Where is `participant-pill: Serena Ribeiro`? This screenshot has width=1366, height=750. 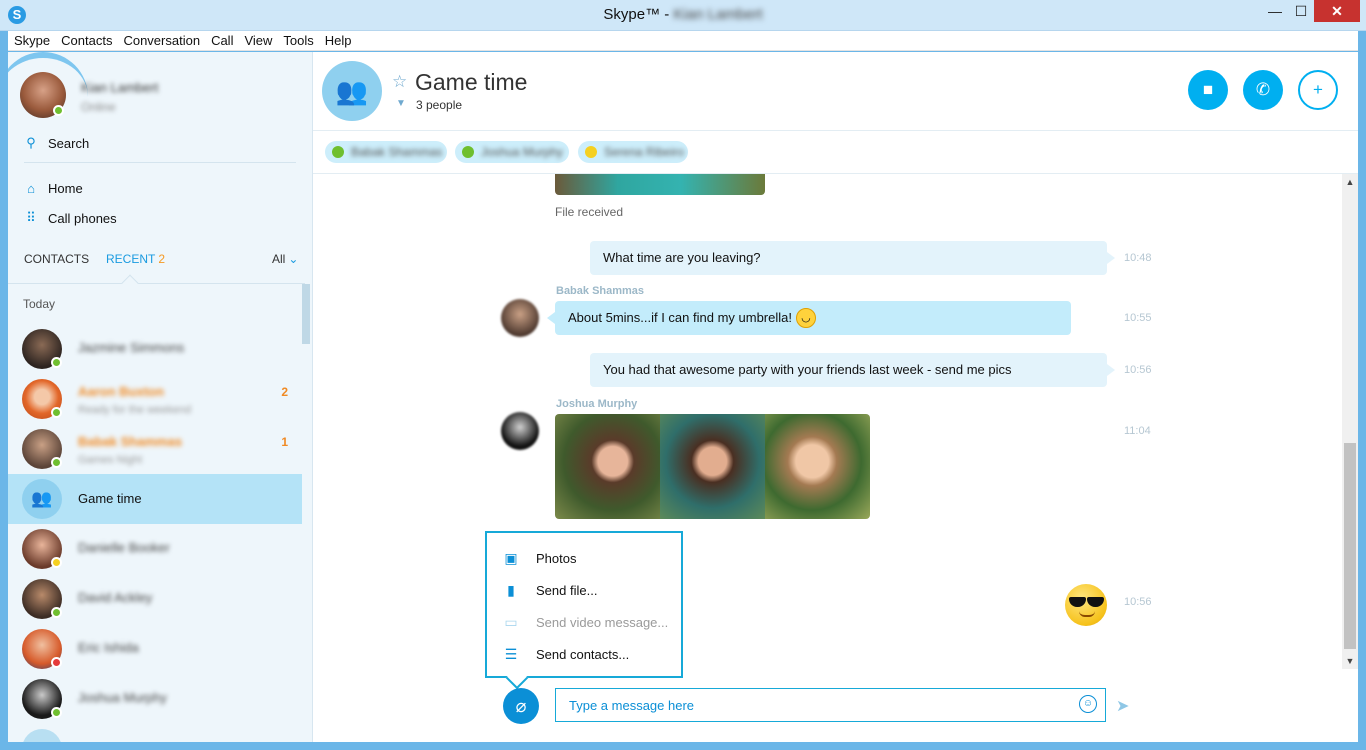
participant-pill: Serena Ribeiro is located at coordinates (633, 152).